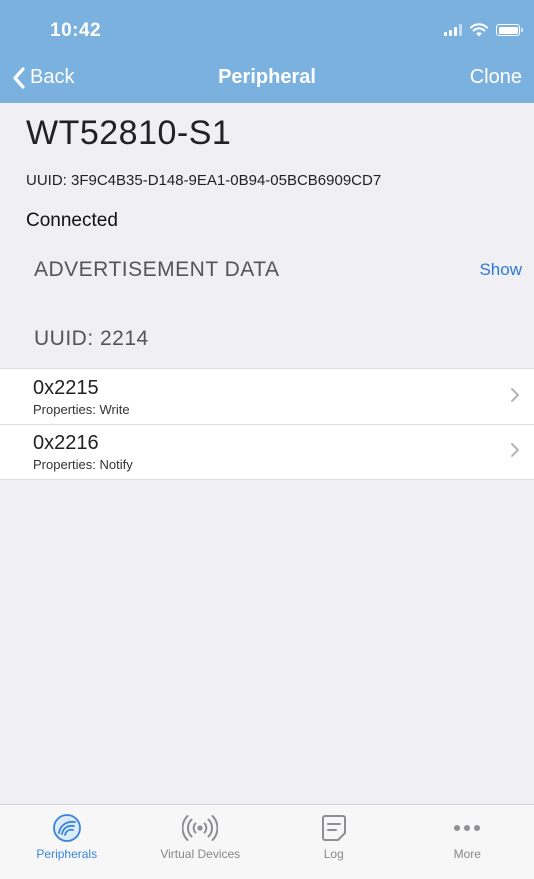 The width and height of the screenshot is (534, 879). Describe the element at coordinates (467, 842) in the screenshot. I see `tab-more: More` at that location.